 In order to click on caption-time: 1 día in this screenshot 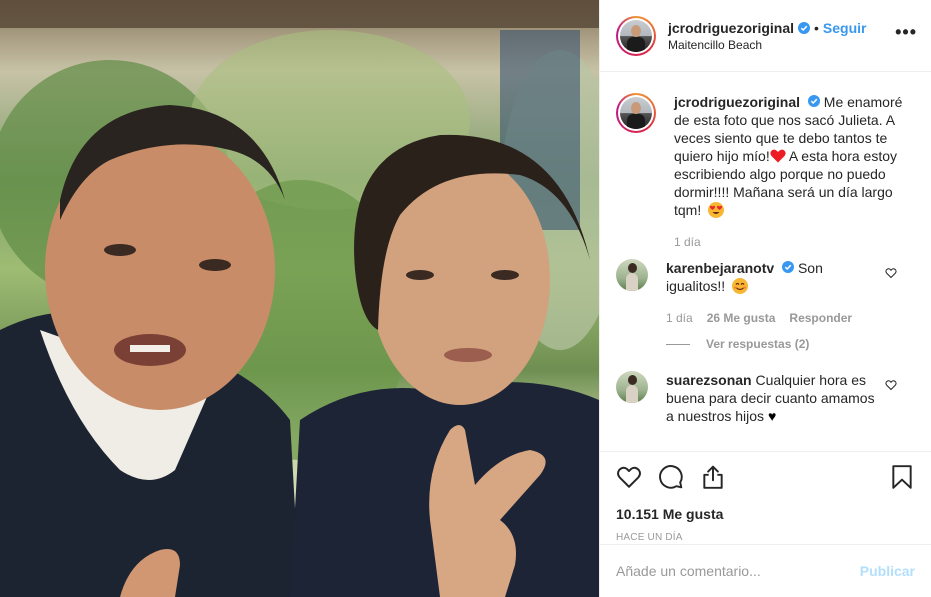, I will do `click(687, 242)`.